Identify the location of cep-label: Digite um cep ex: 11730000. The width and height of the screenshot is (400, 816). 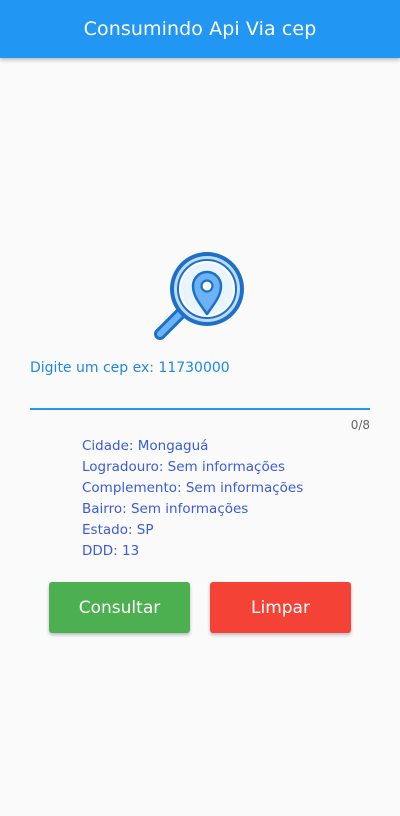
(130, 368).